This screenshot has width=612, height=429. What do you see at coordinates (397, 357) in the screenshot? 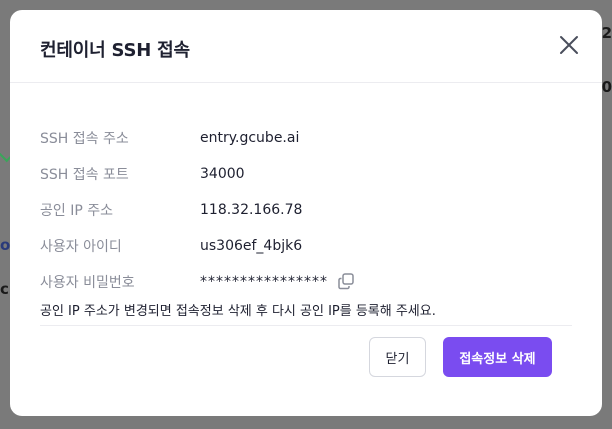
I see `close-modal-button: 닫기` at bounding box center [397, 357].